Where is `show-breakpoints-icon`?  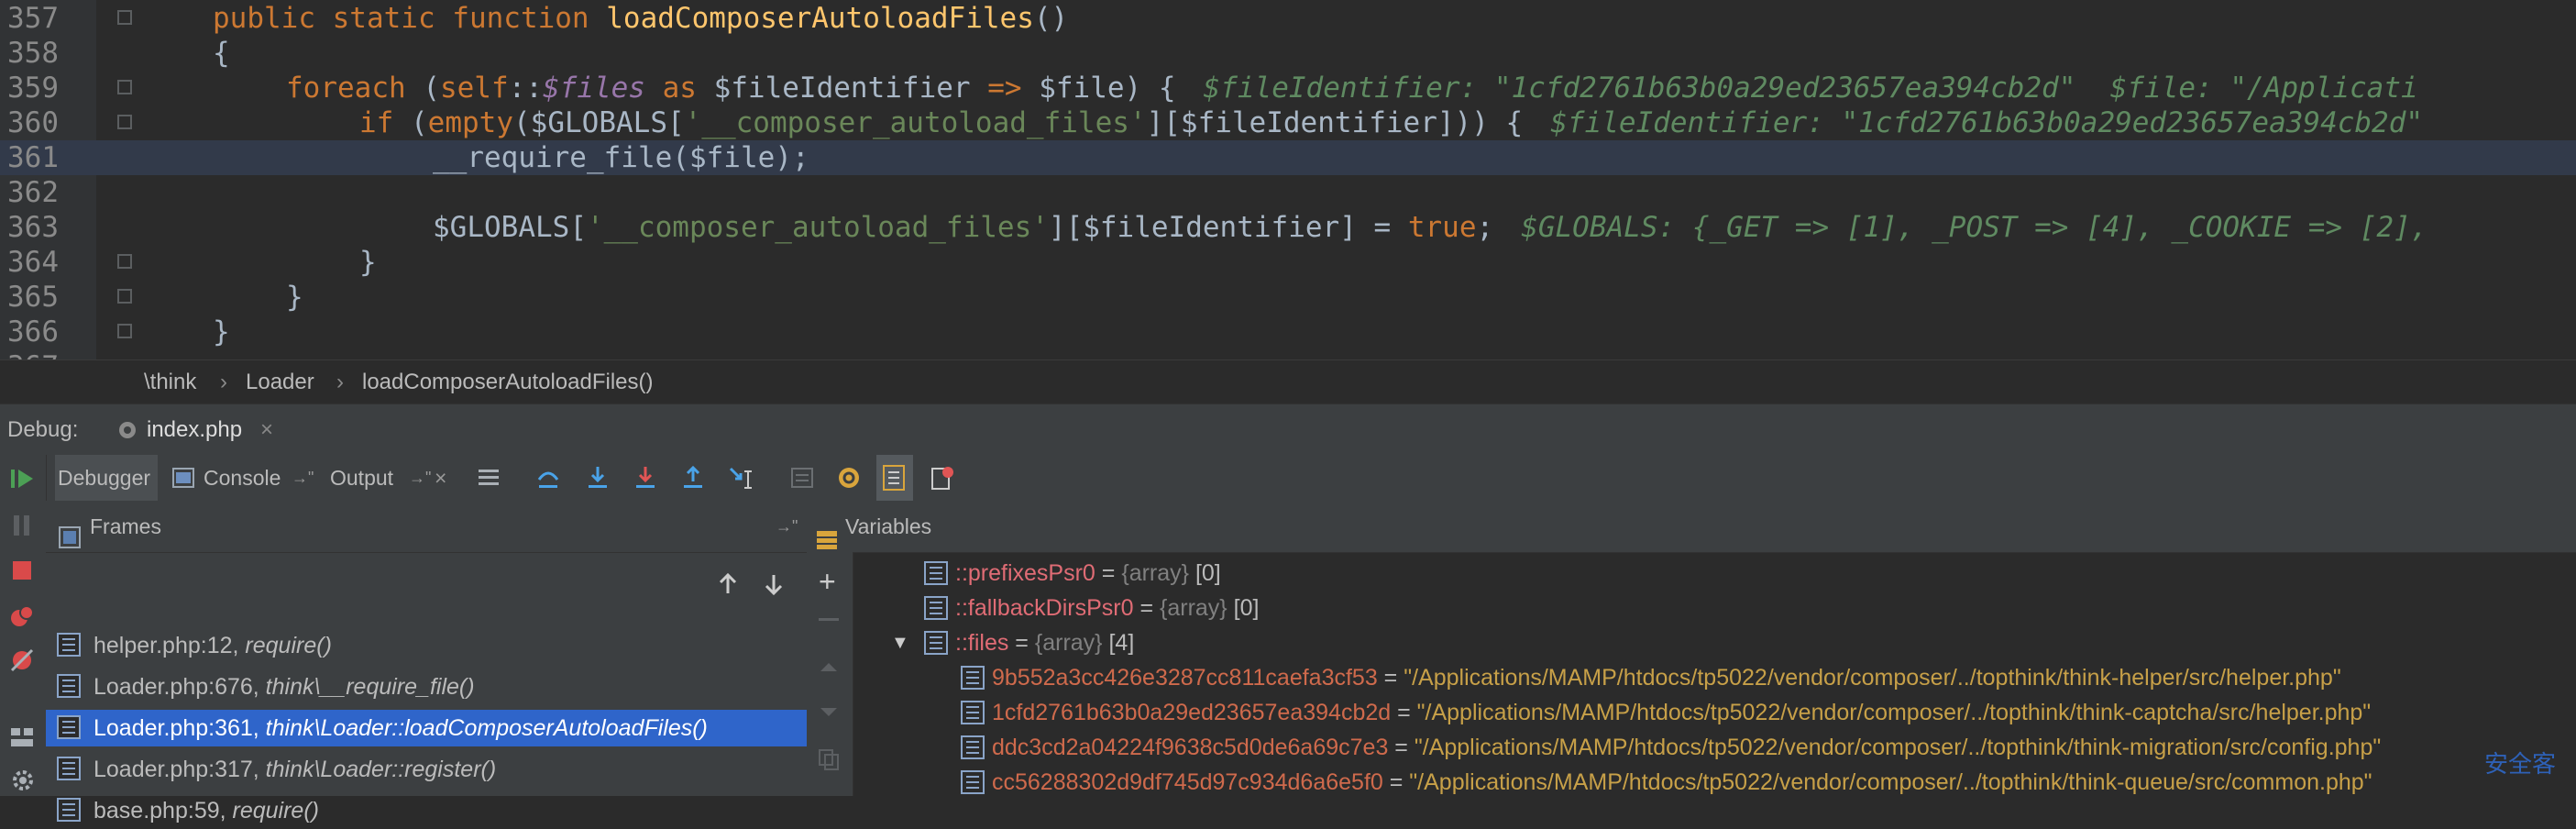
show-breakpoints-icon is located at coordinates (894, 478).